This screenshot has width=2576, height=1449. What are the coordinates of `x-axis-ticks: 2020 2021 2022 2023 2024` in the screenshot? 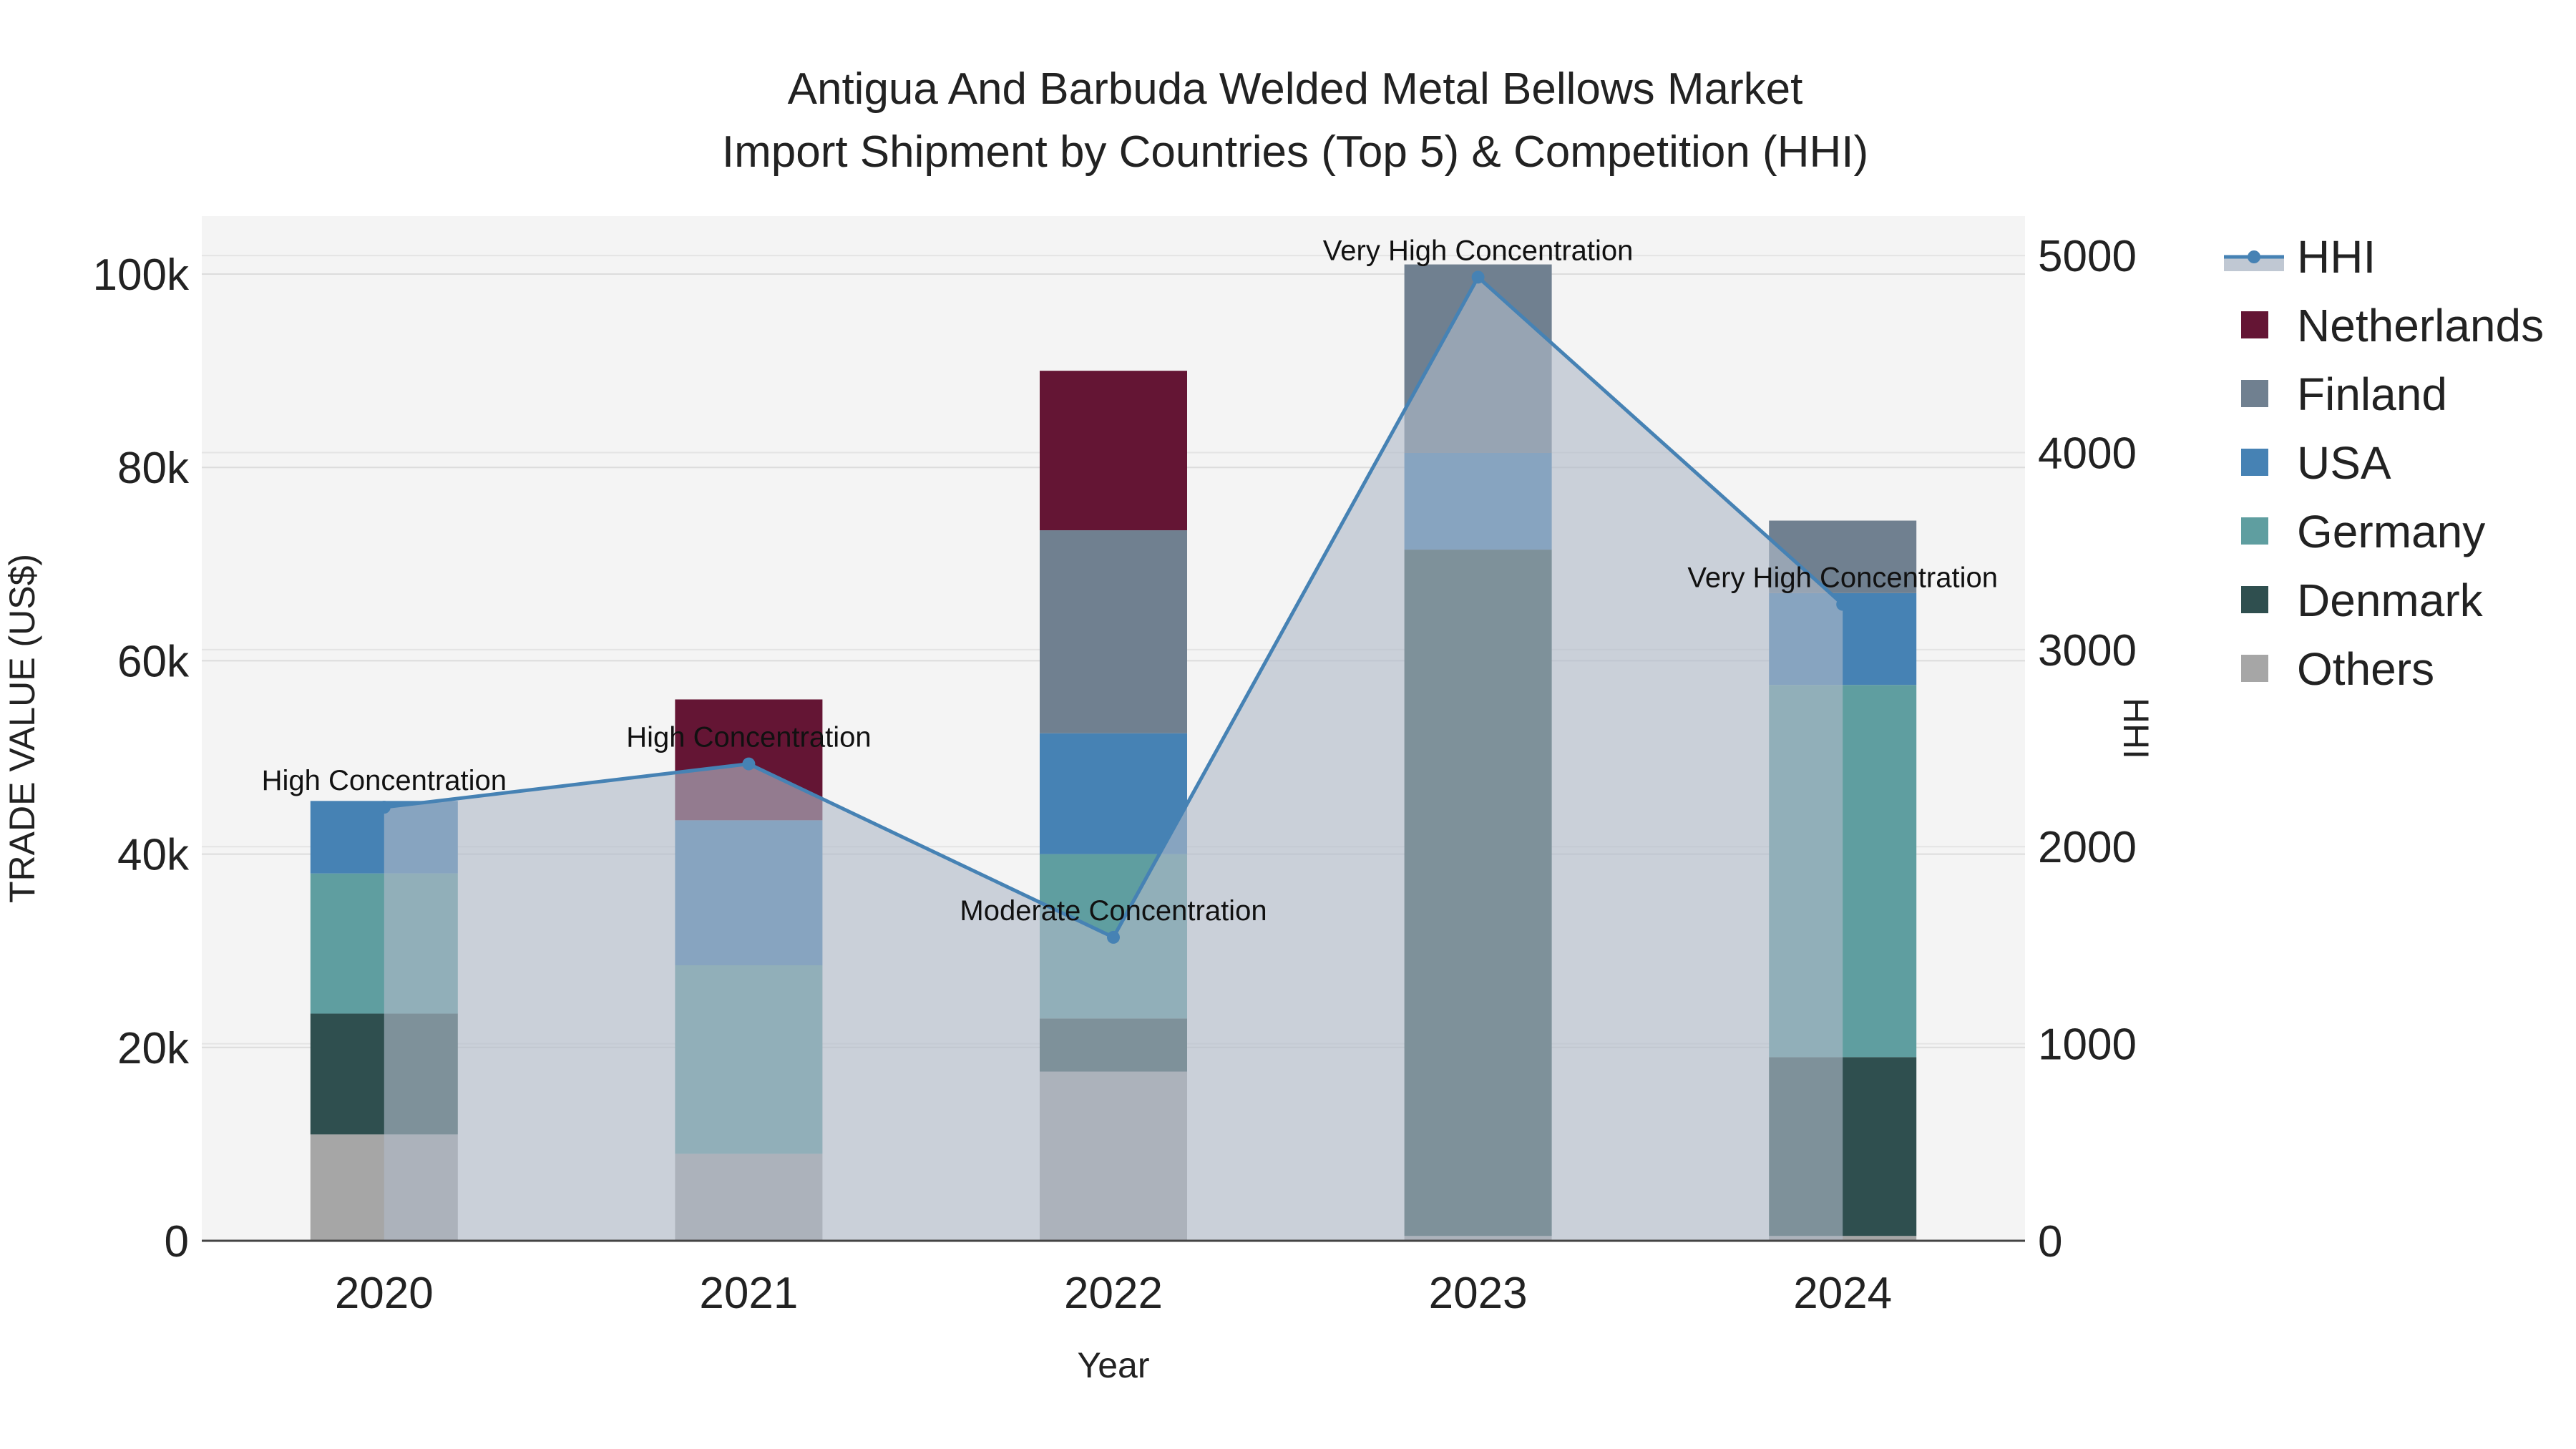 It's located at (1113, 1293).